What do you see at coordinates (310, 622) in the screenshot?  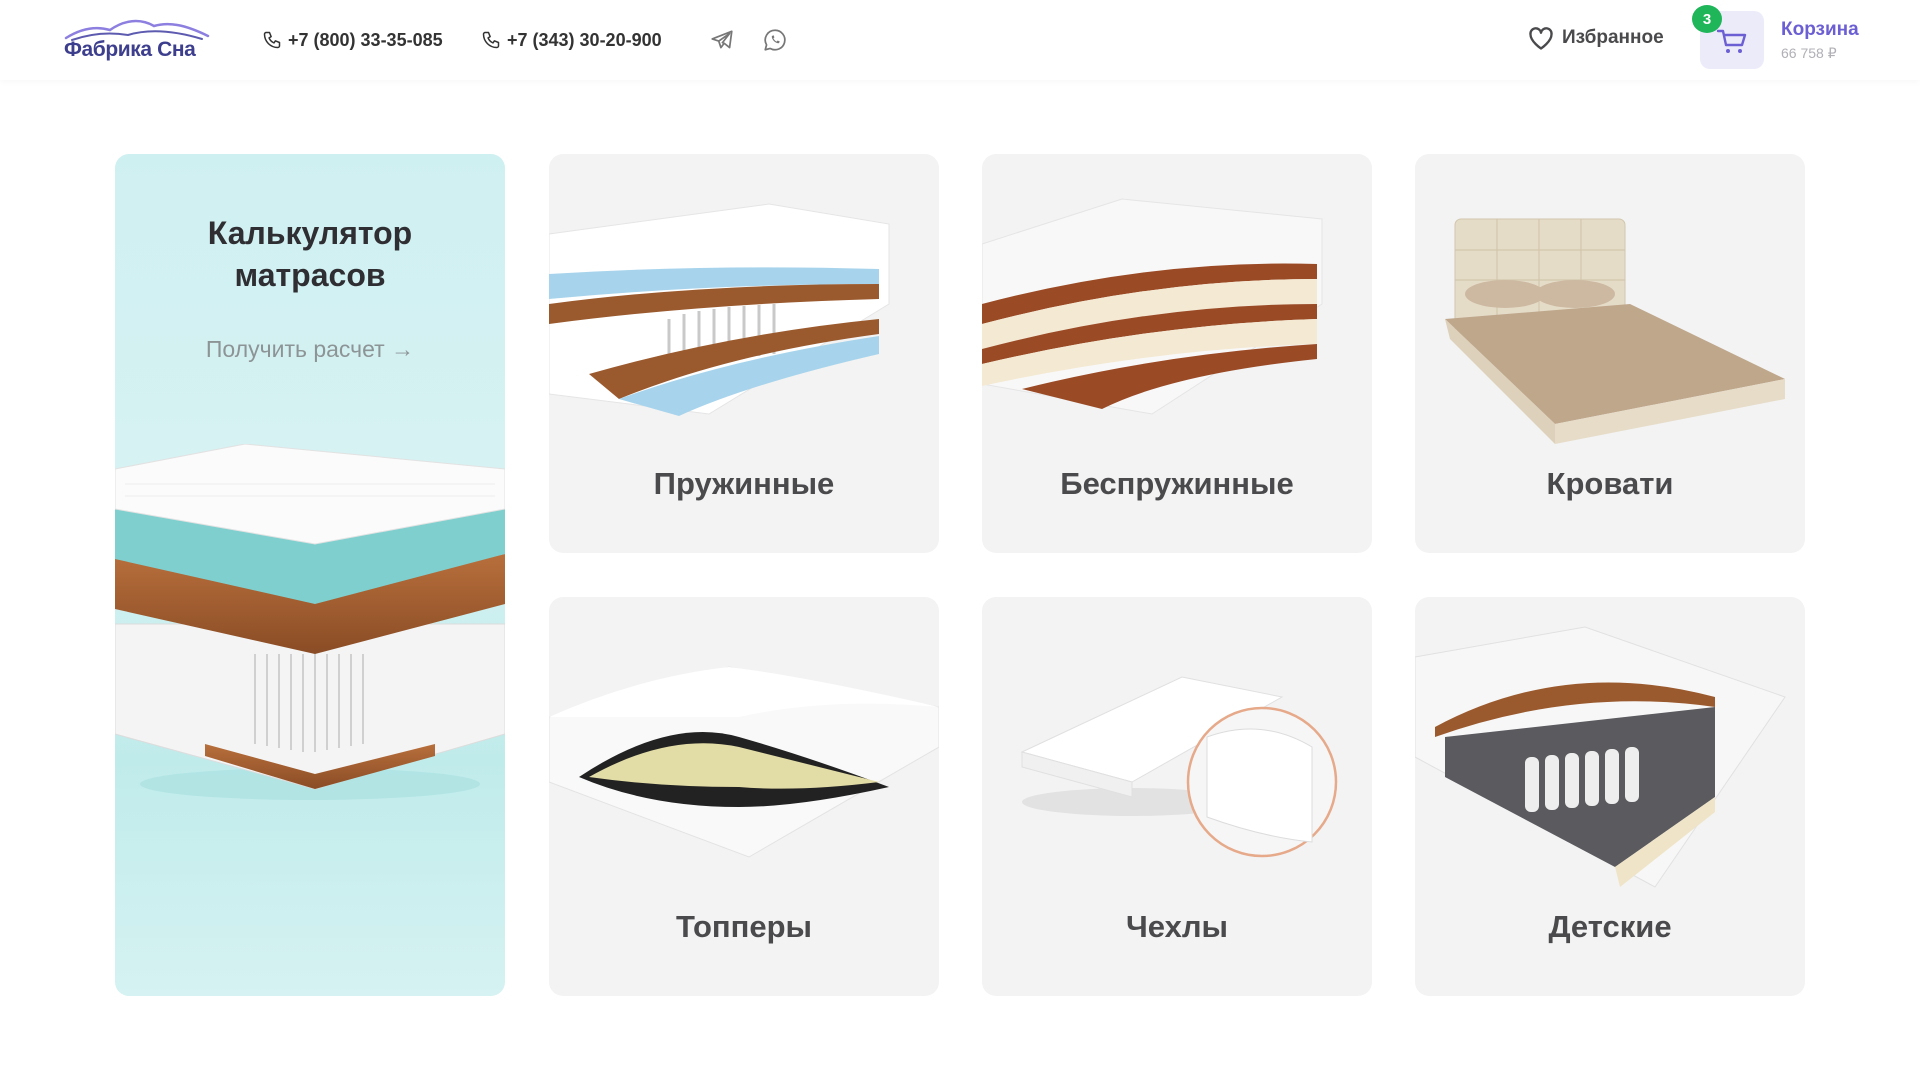 I see `mattress-layers-image` at bounding box center [310, 622].